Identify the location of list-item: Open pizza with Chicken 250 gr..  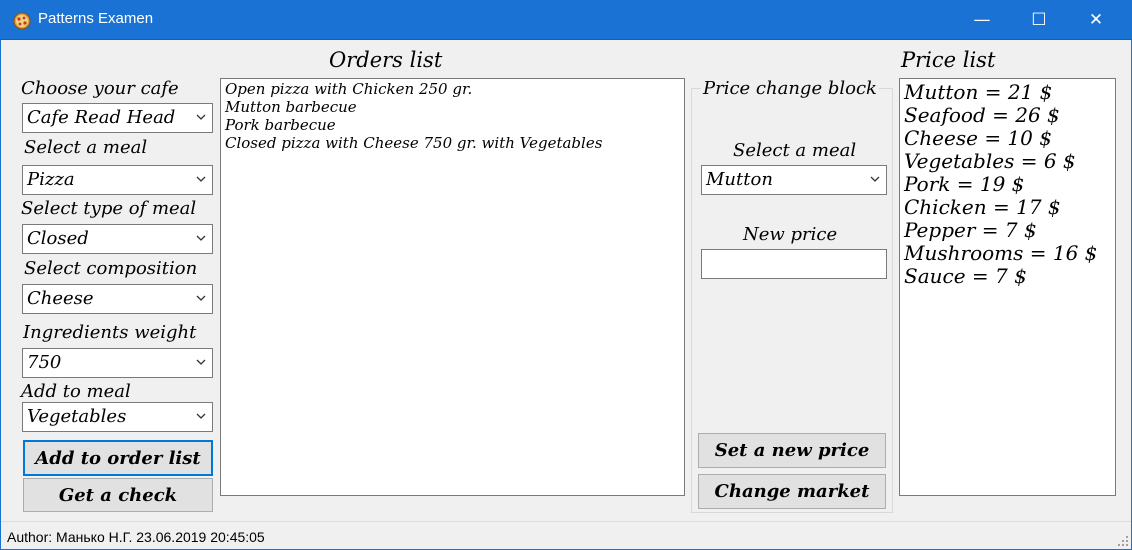
(452, 89).